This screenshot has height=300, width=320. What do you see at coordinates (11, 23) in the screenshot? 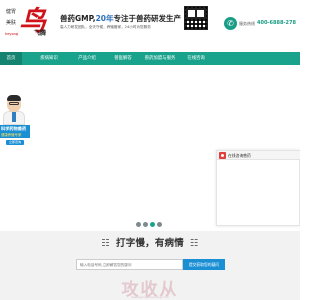
I see `logo-text-middle: 美肤` at bounding box center [11, 23].